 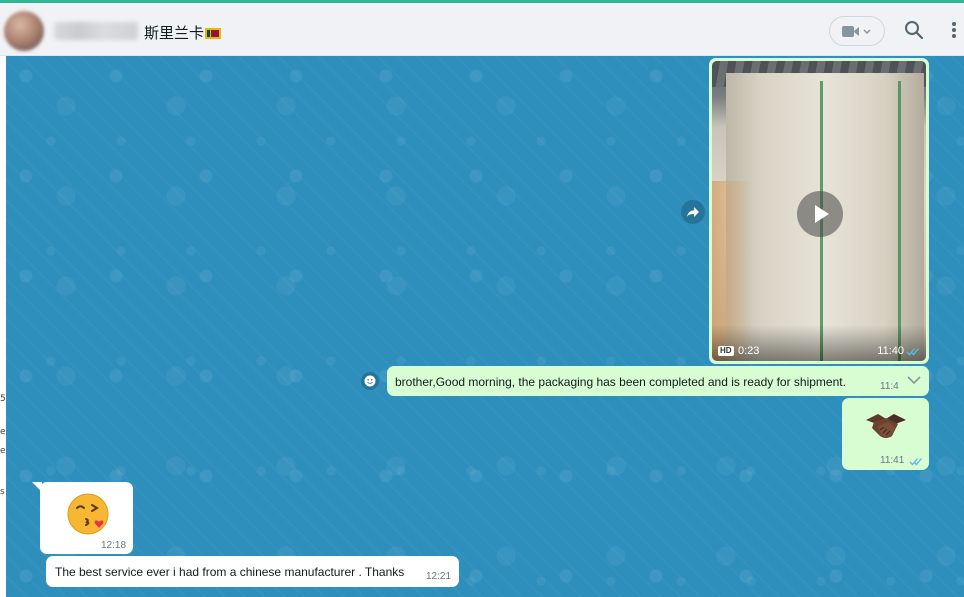 I want to click on forward-arrow-icon, so click(x=693, y=212).